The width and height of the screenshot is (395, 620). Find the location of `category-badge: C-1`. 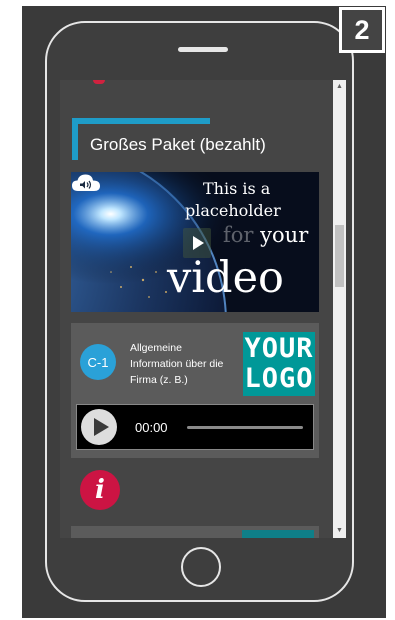

category-badge: C-1 is located at coordinates (98, 362).